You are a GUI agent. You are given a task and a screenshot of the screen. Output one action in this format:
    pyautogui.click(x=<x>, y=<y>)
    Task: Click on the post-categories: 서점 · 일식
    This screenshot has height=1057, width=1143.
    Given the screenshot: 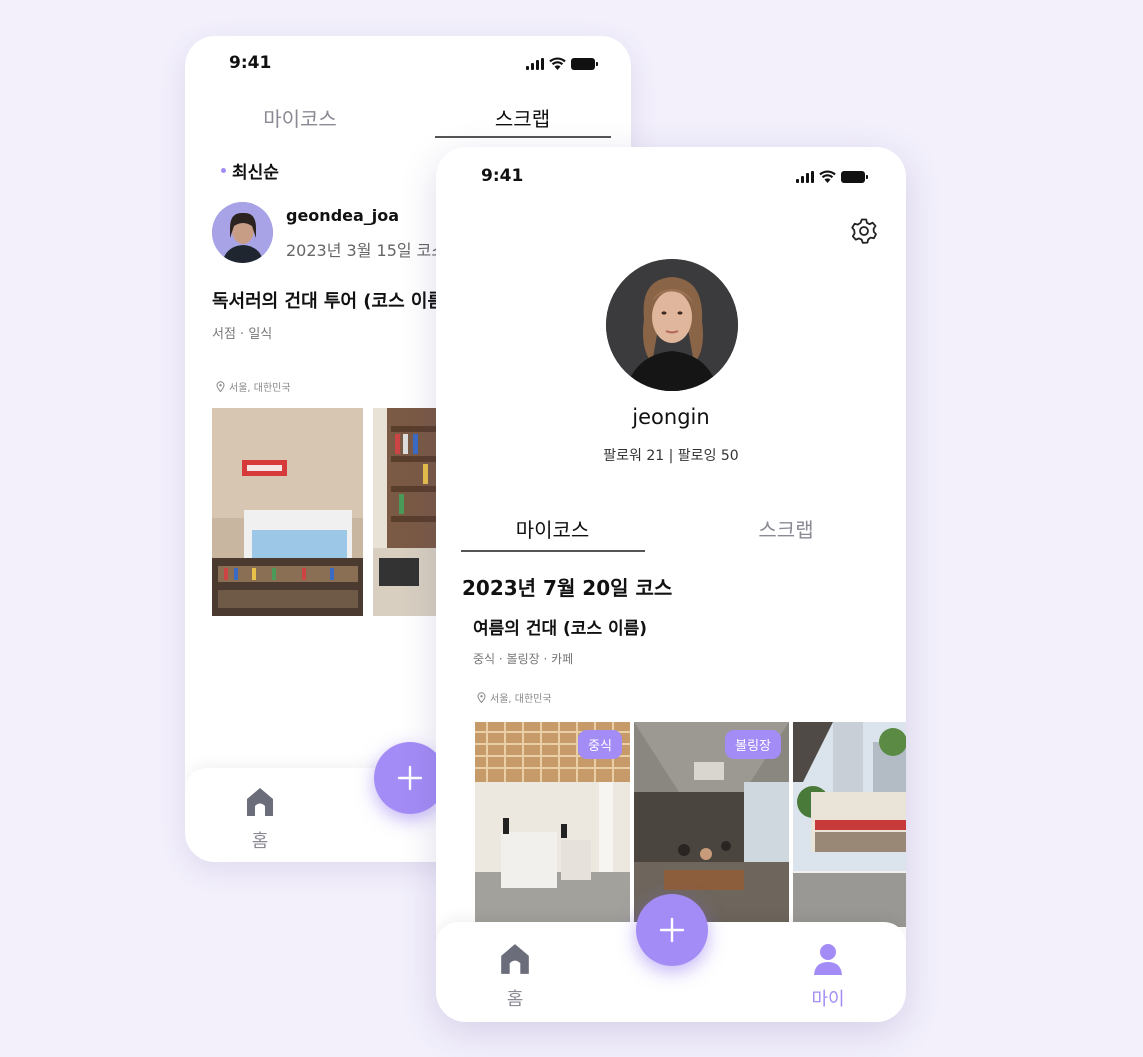 What is the action you would take?
    pyautogui.click(x=242, y=334)
    